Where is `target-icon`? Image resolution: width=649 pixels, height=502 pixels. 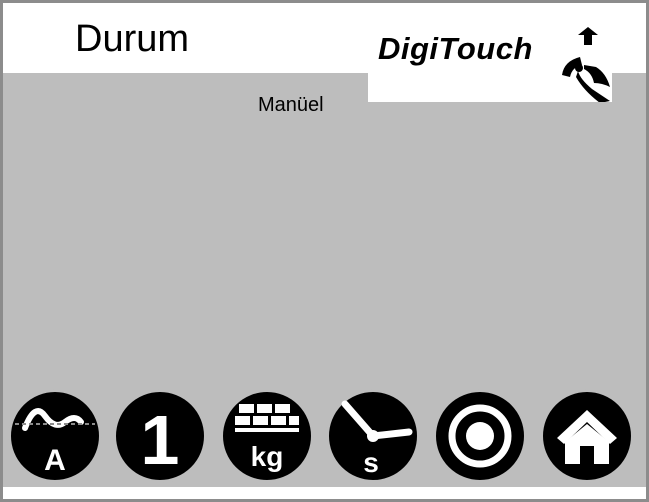
target-icon is located at coordinates (480, 436).